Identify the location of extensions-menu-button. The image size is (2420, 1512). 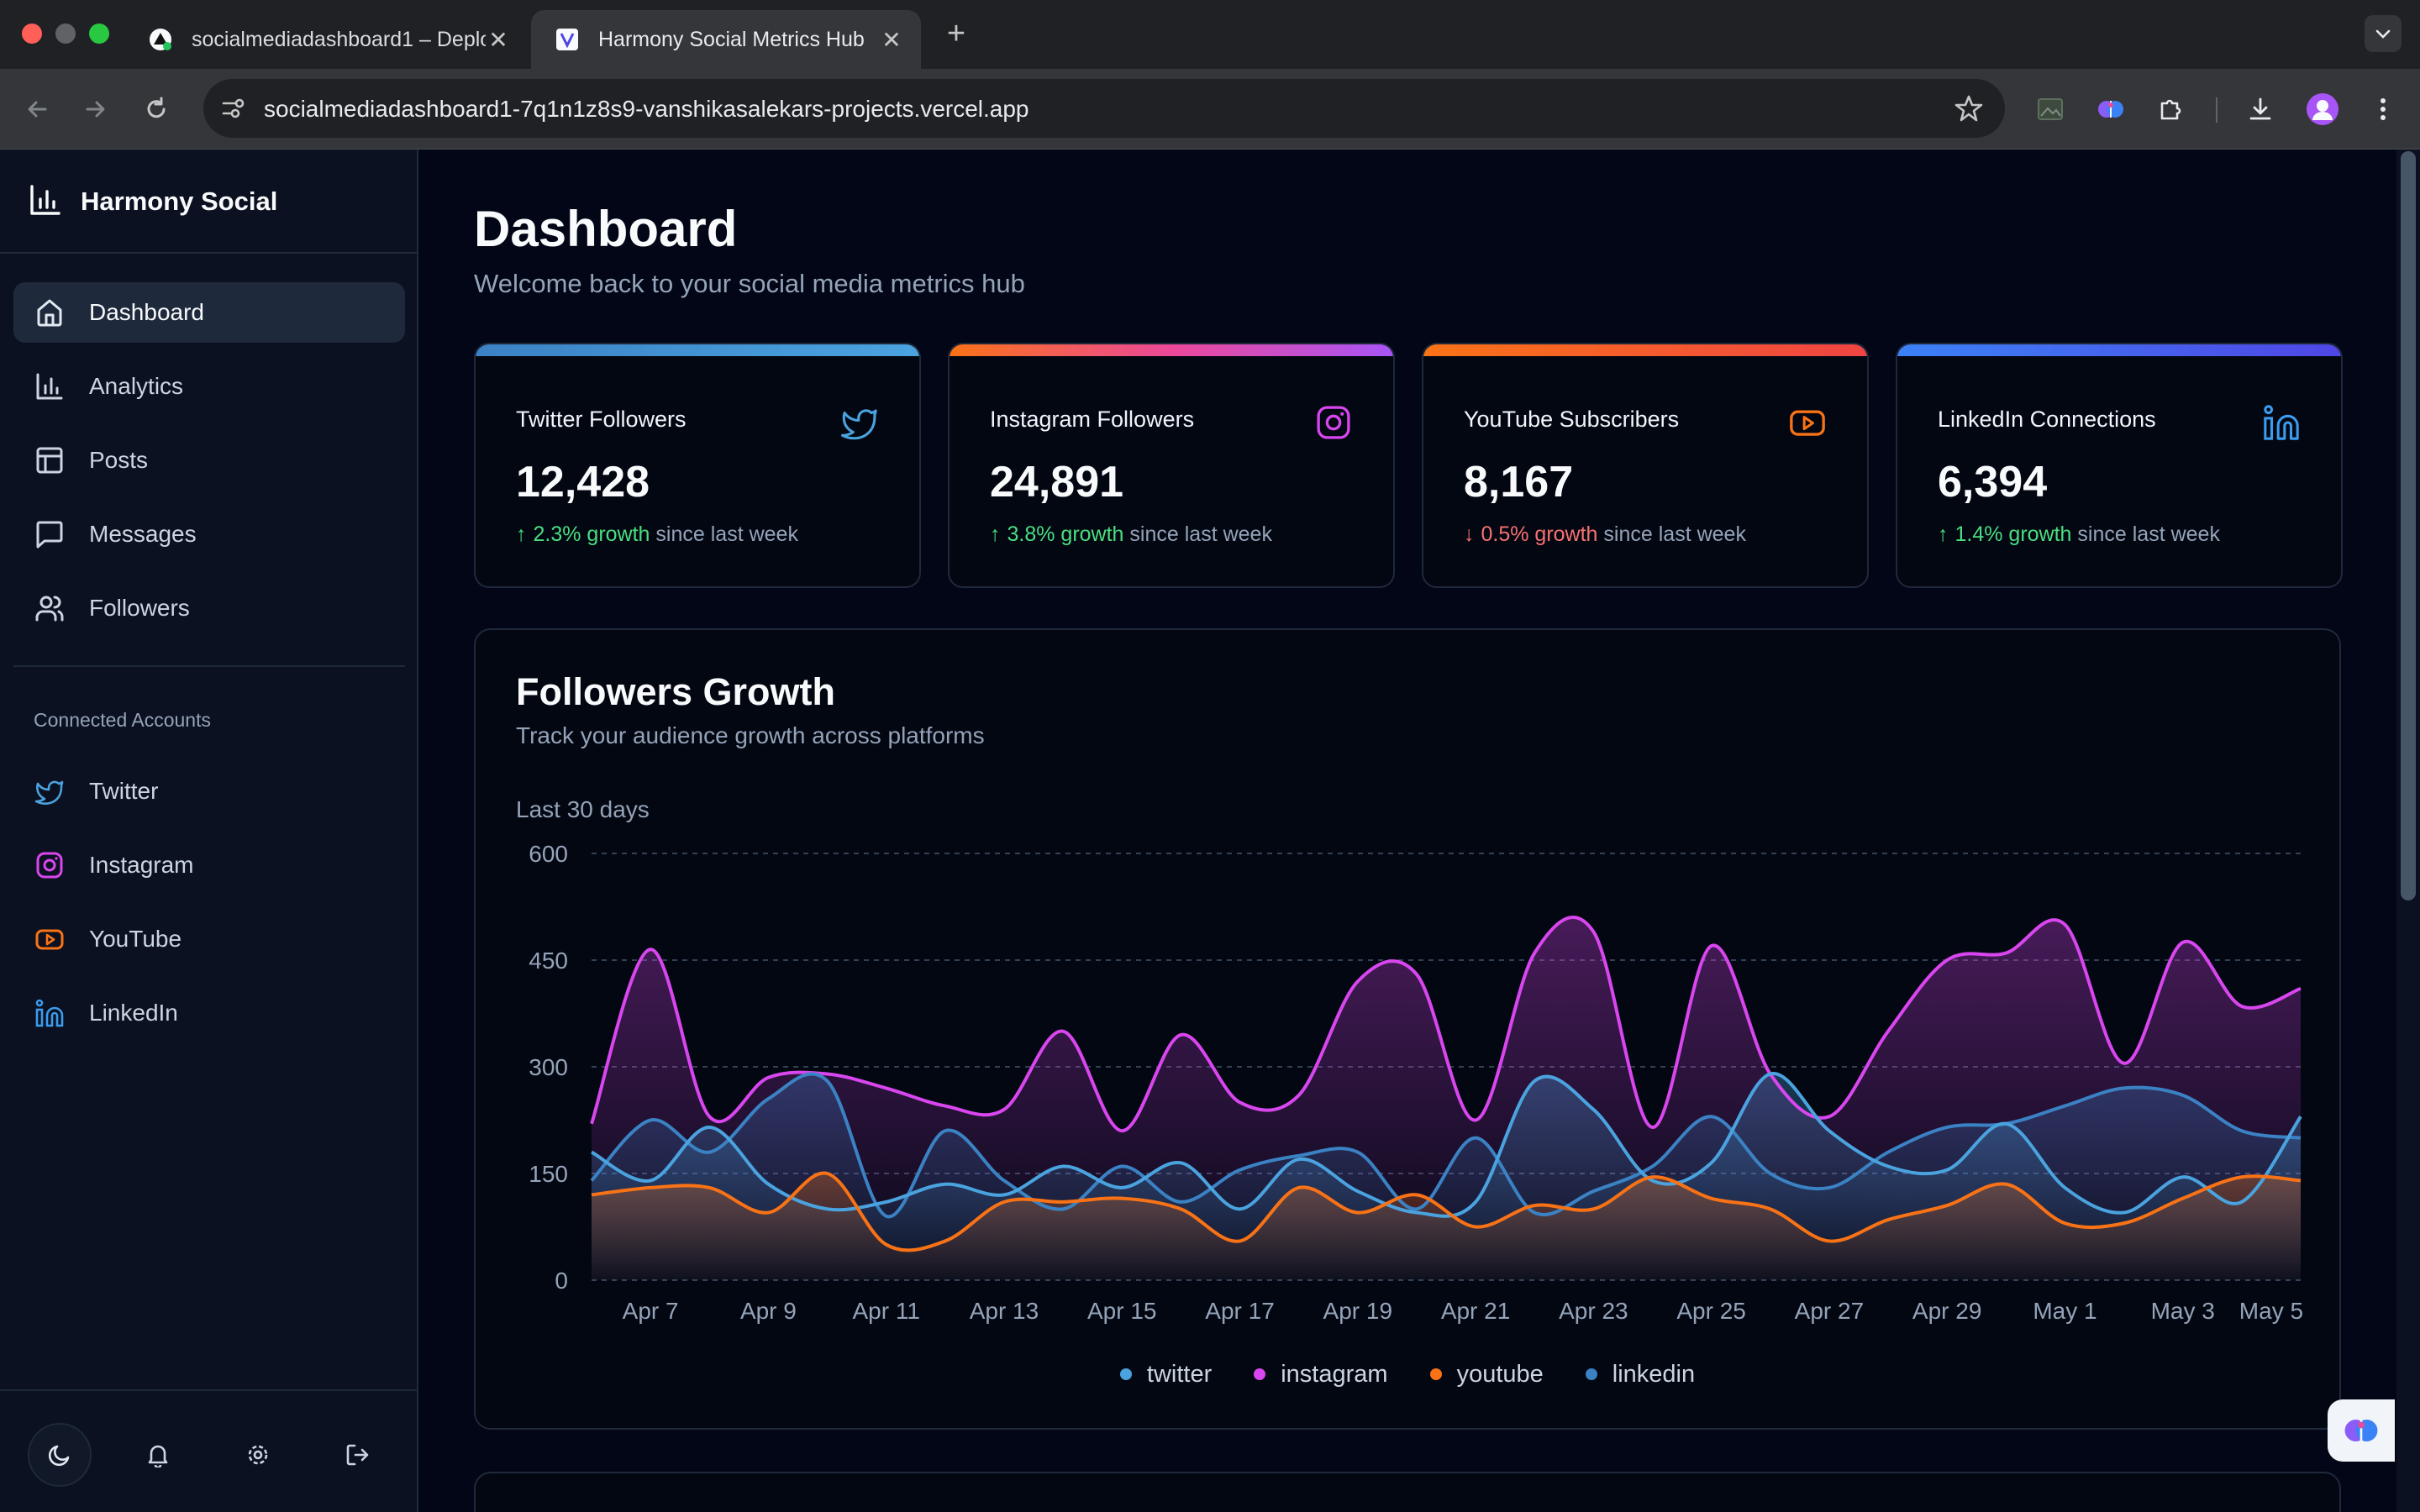
(2171, 109).